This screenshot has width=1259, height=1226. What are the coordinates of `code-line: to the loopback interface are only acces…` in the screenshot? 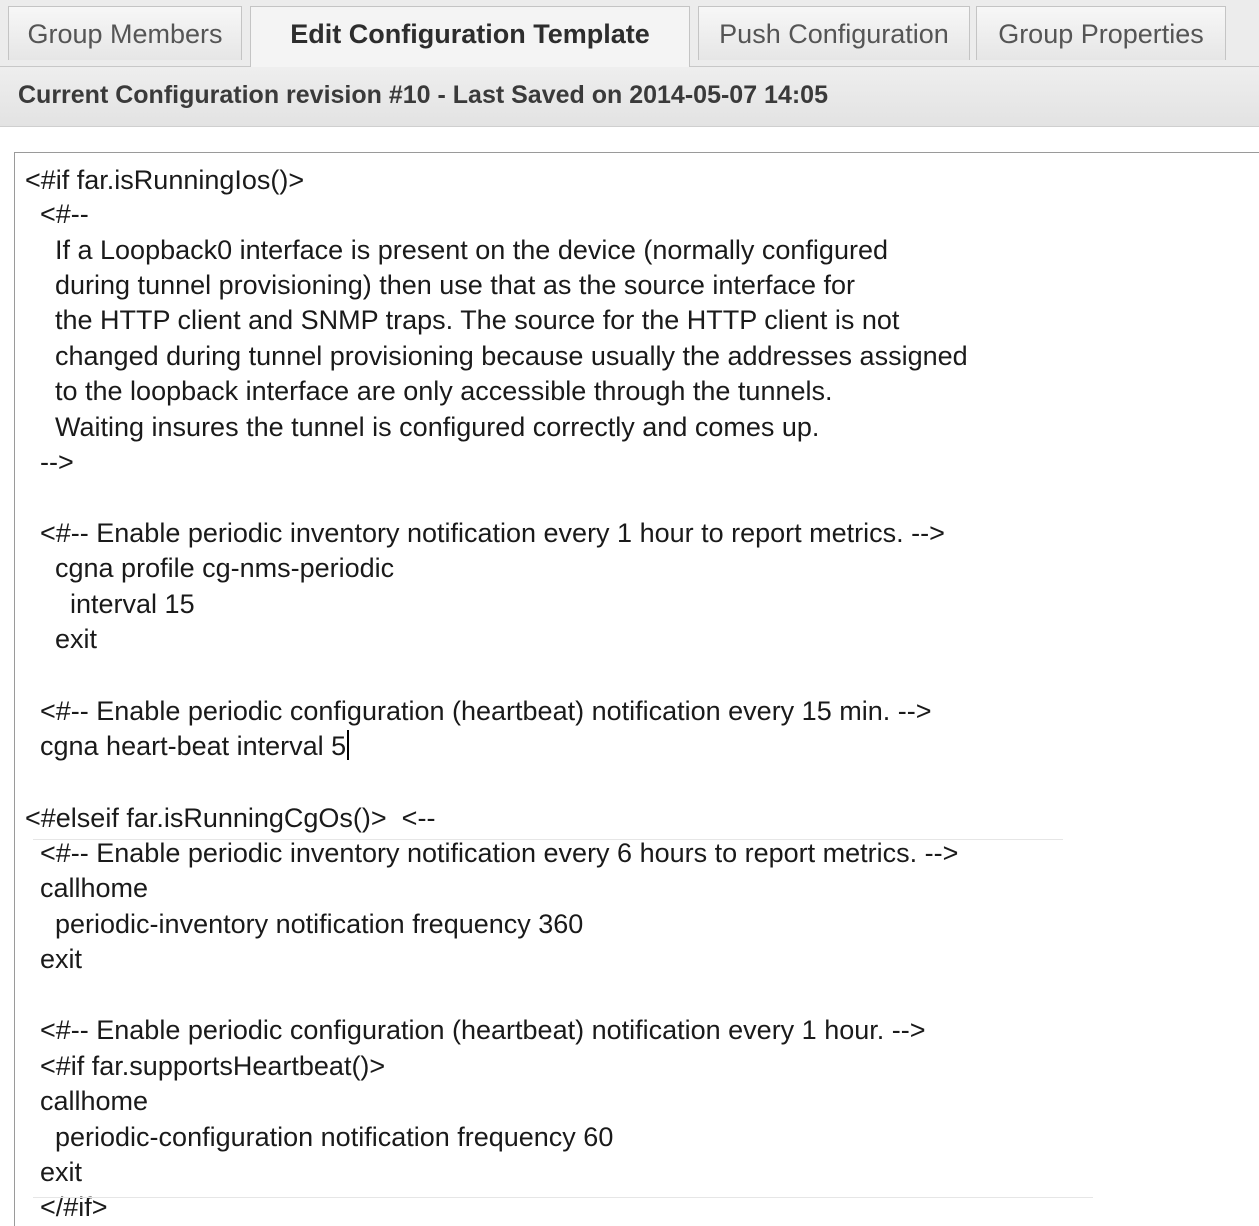 It's located at (429, 391).